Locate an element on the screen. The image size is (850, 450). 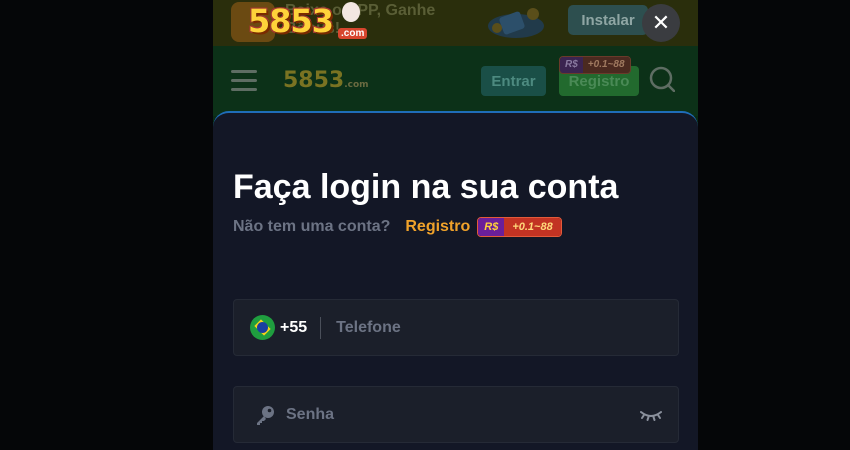
register-link: Registro is located at coordinates (437, 227).